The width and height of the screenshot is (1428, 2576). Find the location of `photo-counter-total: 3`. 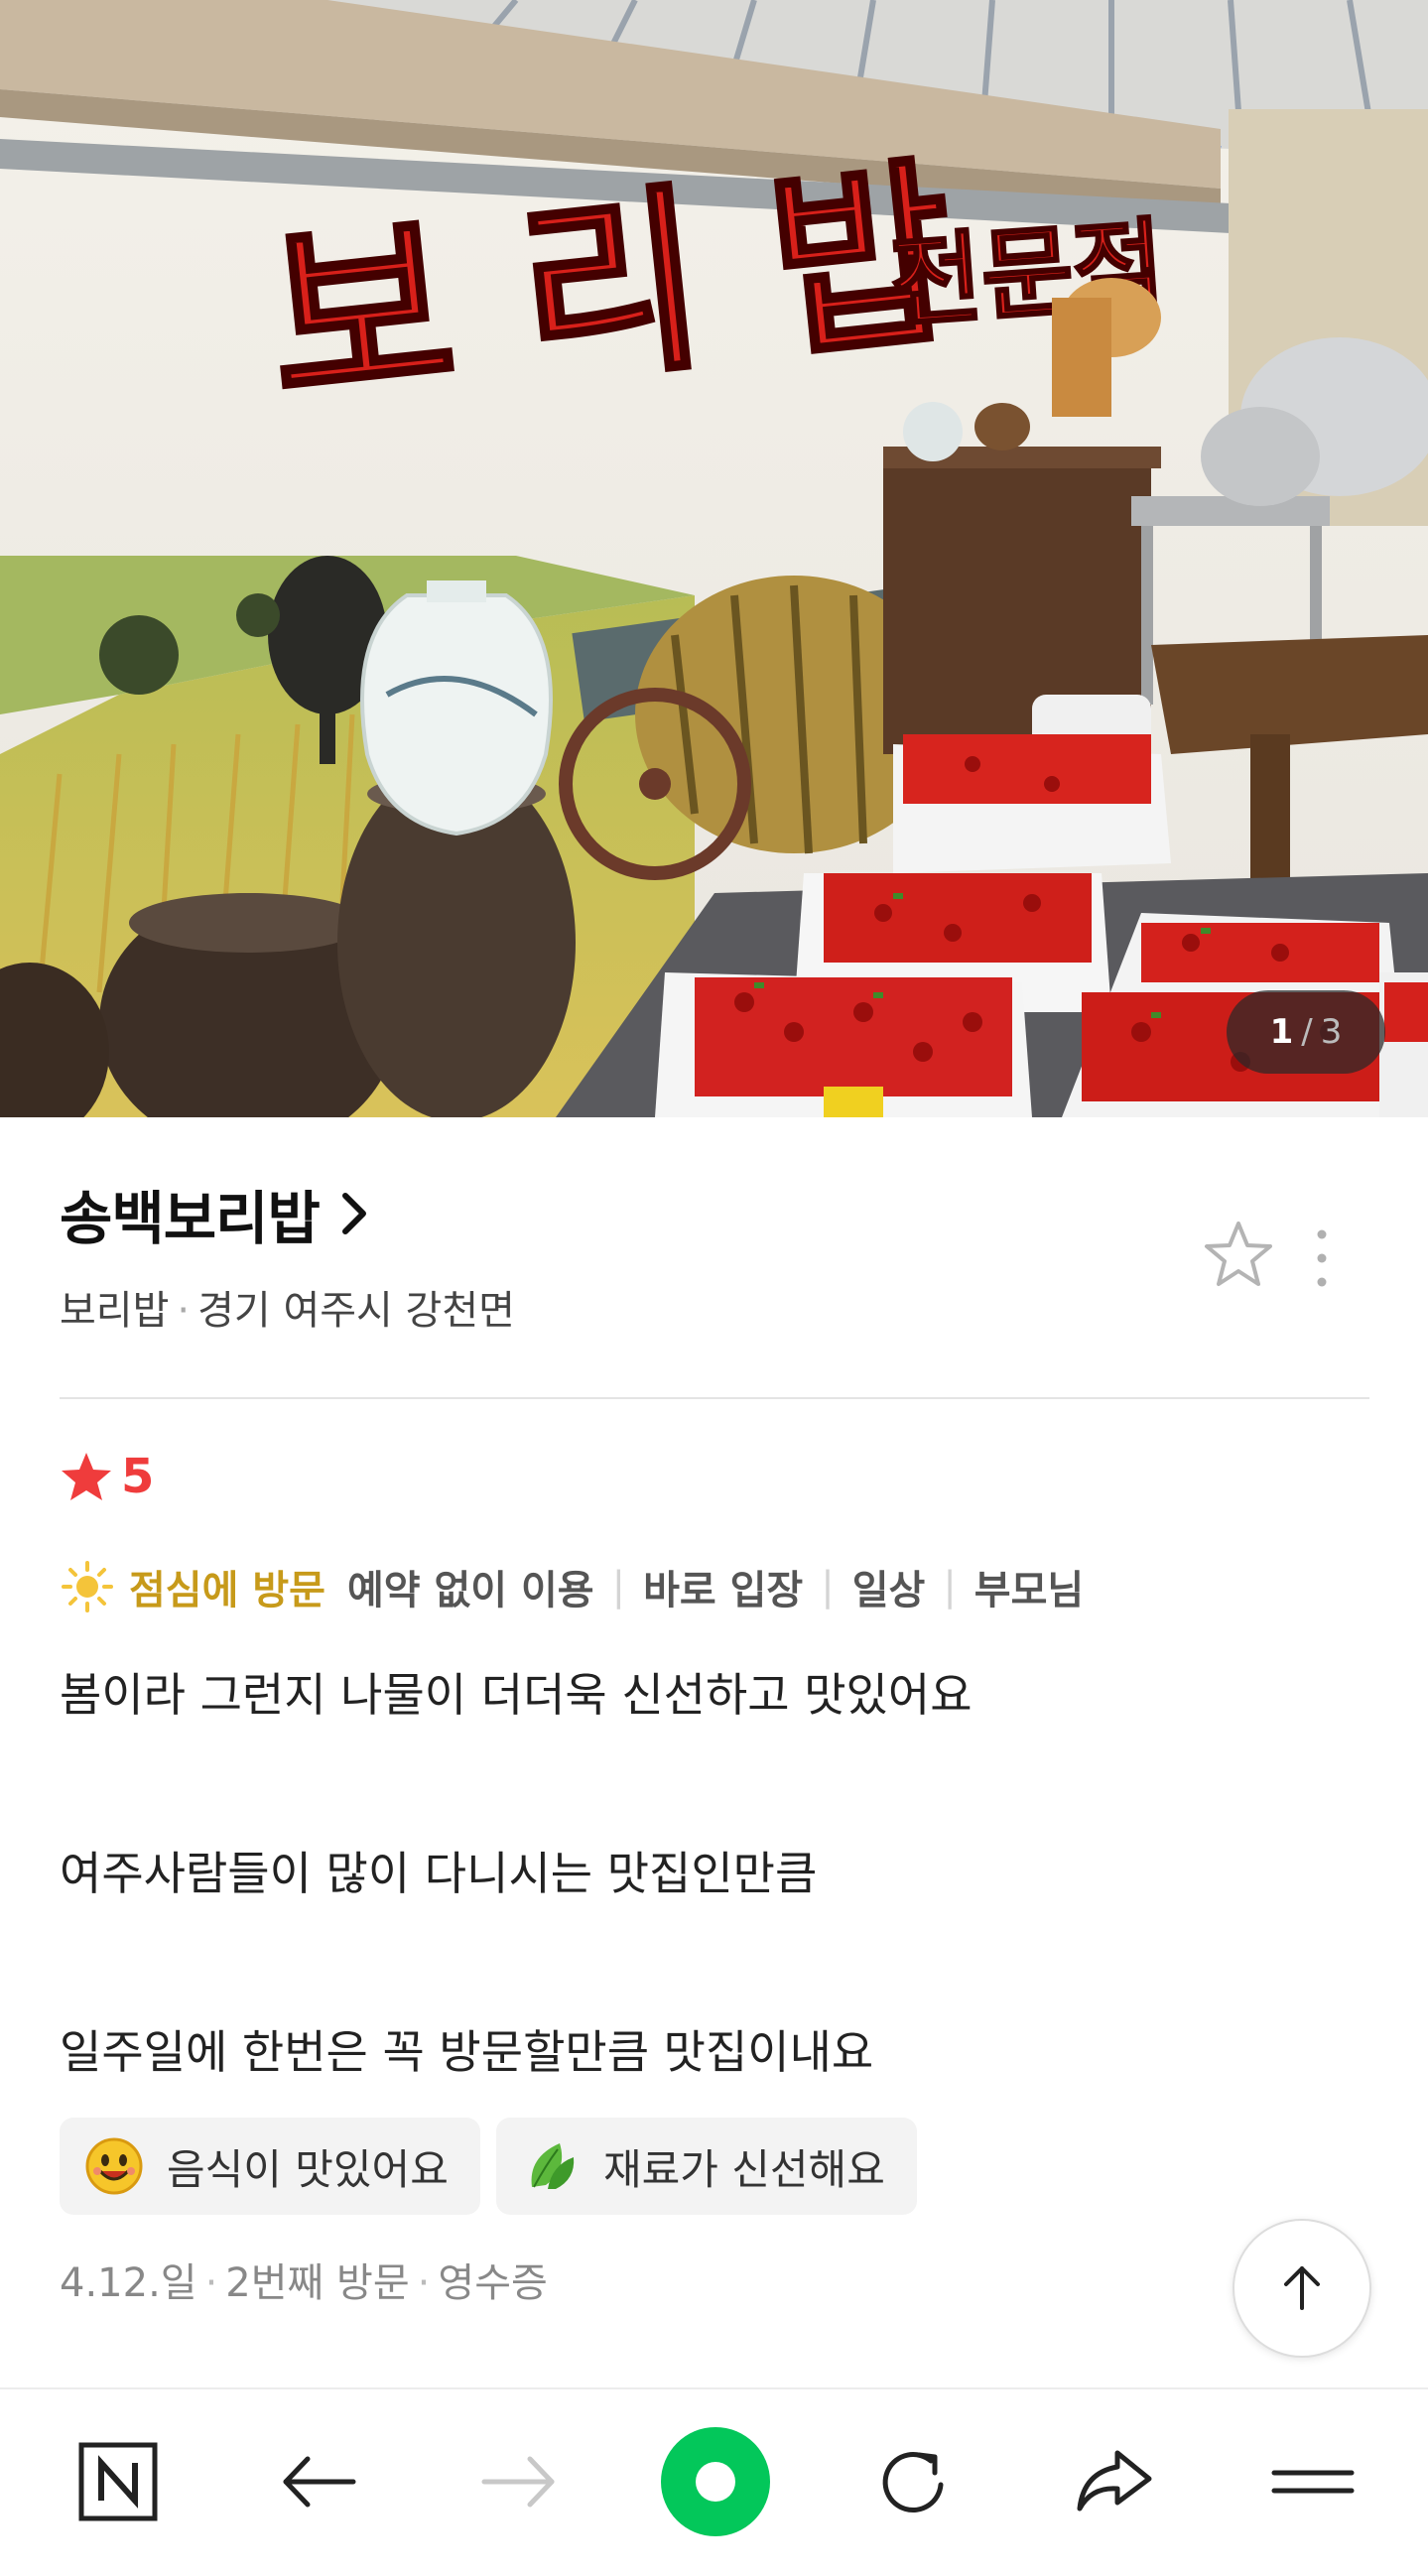

photo-counter-total: 3 is located at coordinates (1331, 1032).